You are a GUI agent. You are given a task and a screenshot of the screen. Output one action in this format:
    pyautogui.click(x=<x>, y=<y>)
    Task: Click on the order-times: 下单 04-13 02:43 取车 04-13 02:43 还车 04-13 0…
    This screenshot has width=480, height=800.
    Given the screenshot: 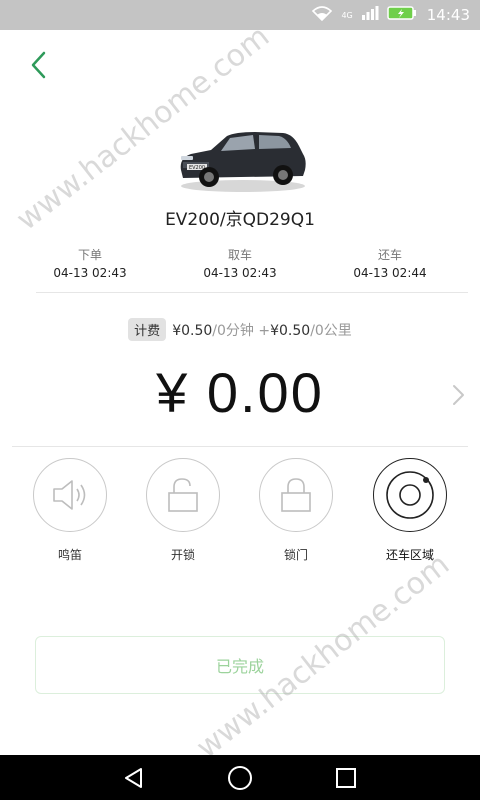 What is the action you would take?
    pyautogui.click(x=240, y=267)
    